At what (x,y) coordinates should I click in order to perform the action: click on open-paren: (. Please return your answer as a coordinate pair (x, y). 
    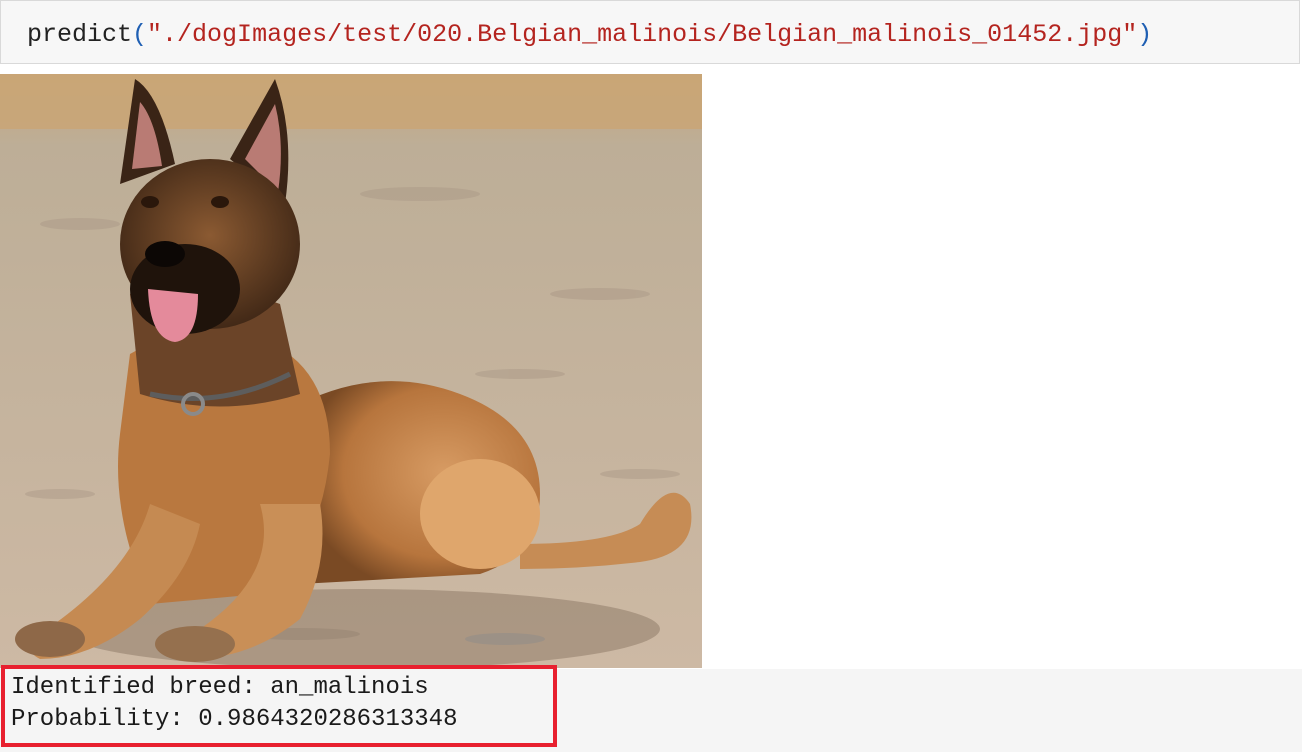
    Looking at the image, I should click on (140, 34).